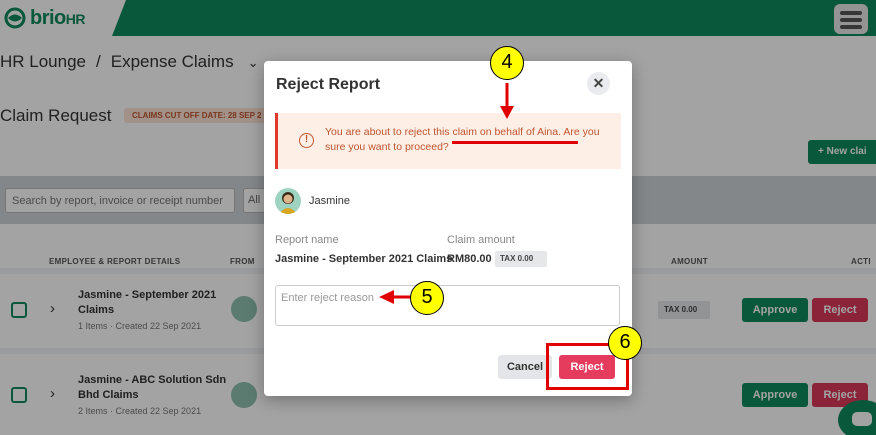 The width and height of the screenshot is (876, 435). I want to click on highlight-underline, so click(515, 142).